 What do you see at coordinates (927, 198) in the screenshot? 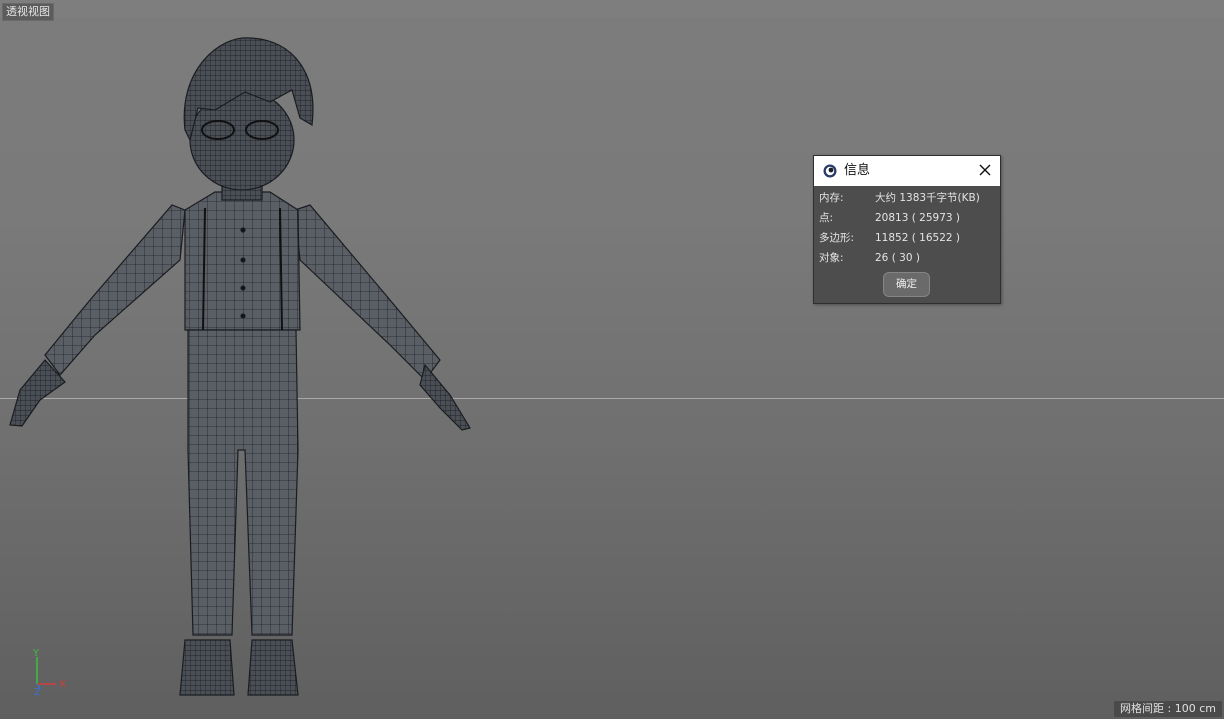
I see `info-value: 大约 1383千字节(KB)` at bounding box center [927, 198].